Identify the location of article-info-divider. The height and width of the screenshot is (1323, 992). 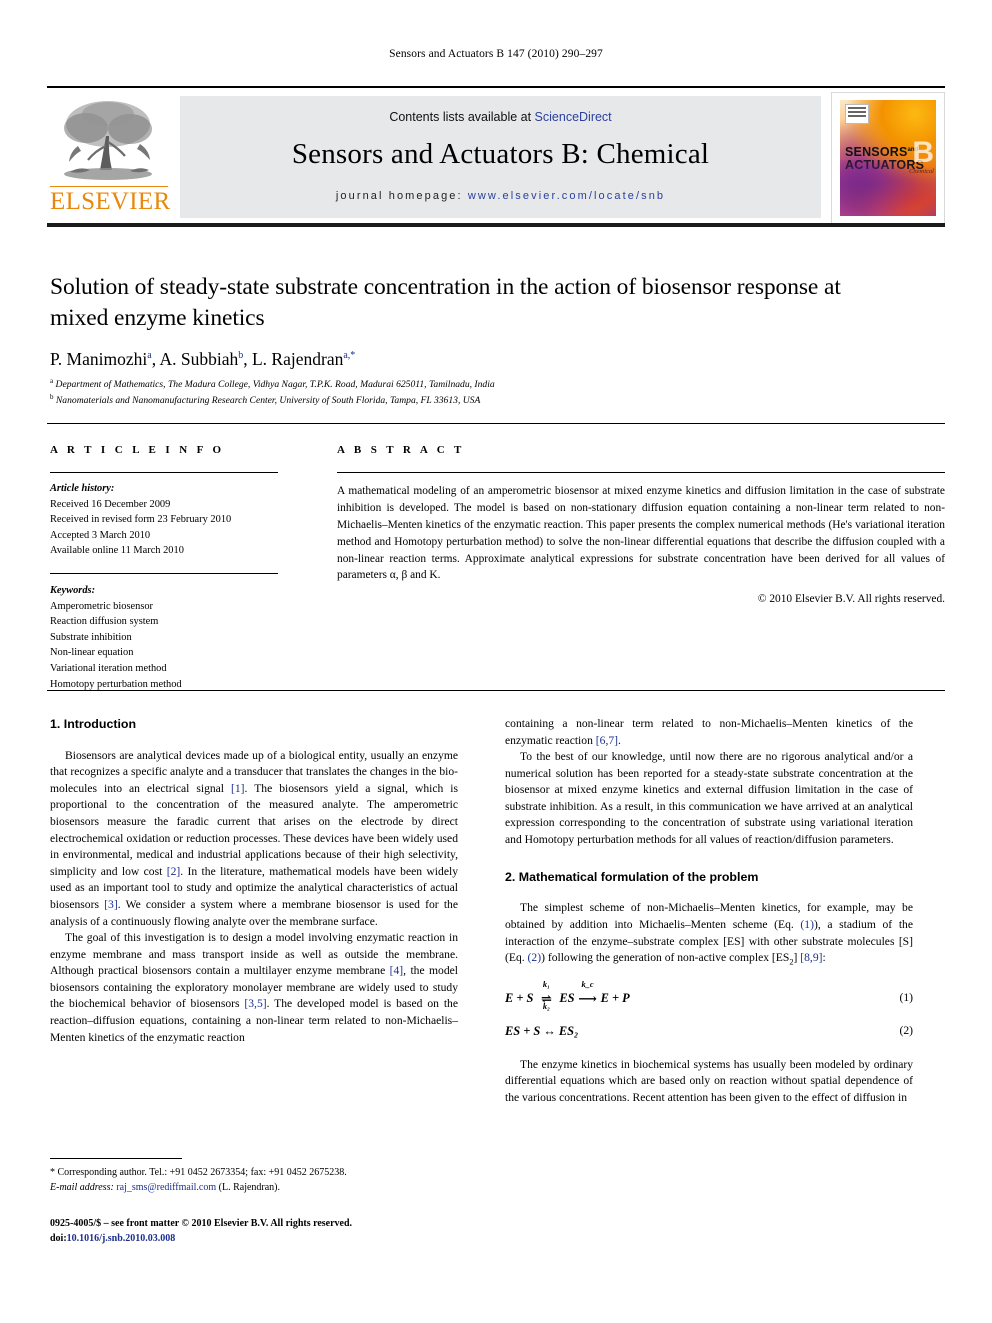
(164, 472).